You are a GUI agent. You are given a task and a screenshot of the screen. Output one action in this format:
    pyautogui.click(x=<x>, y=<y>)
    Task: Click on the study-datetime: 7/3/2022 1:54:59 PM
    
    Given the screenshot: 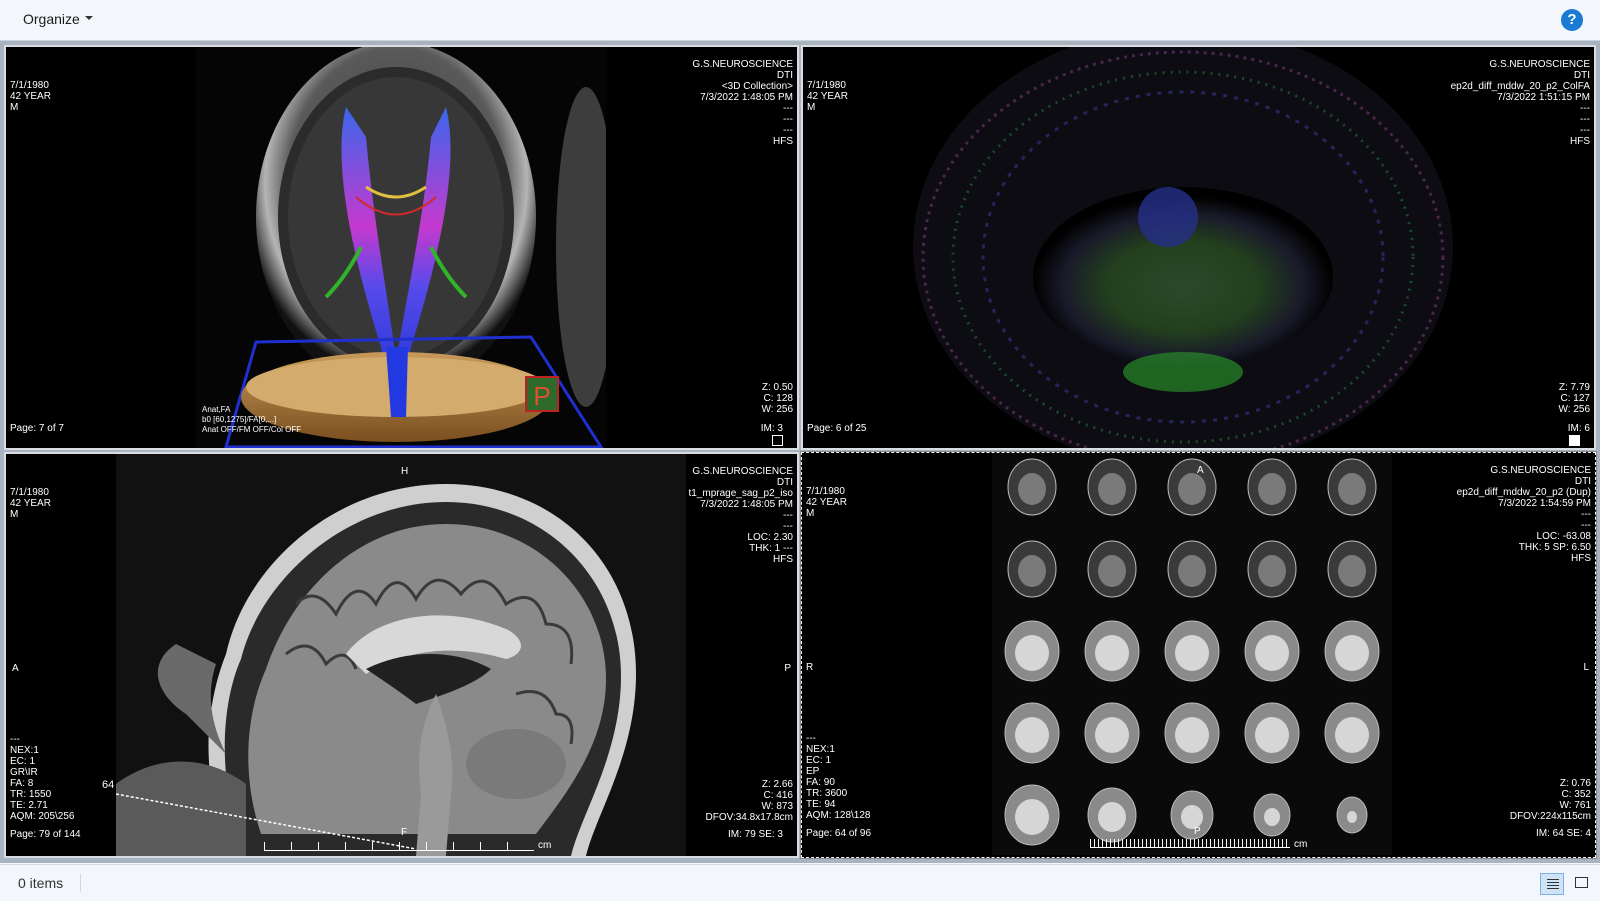 What is the action you would take?
    pyautogui.click(x=1544, y=503)
    